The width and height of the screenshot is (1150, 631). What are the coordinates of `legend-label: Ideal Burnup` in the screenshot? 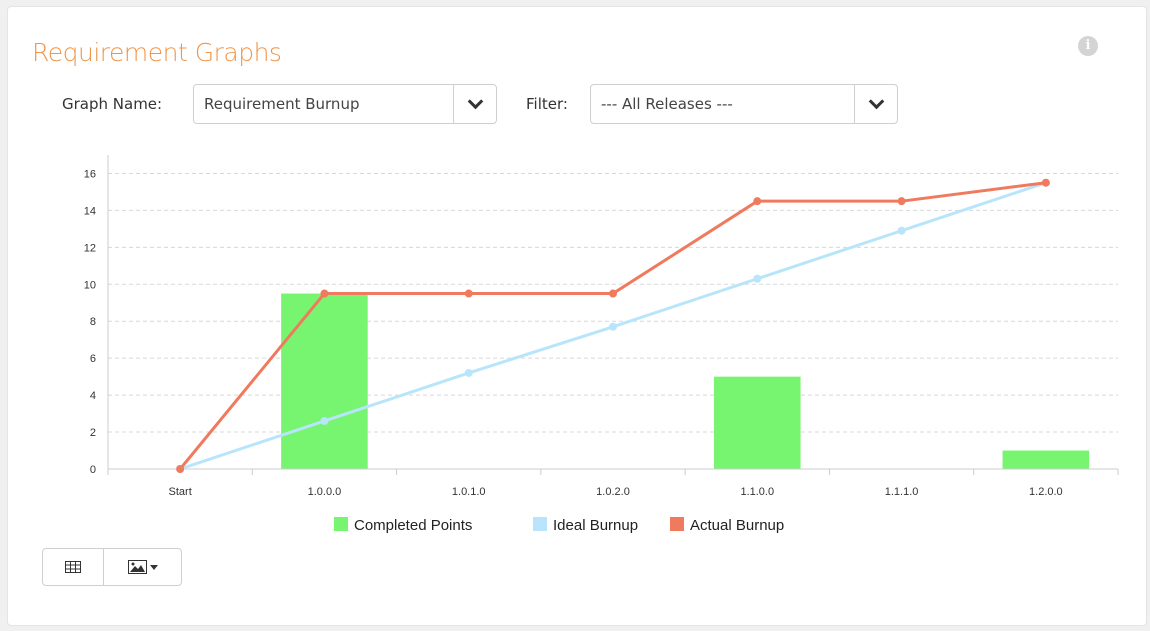 It's located at (595, 525).